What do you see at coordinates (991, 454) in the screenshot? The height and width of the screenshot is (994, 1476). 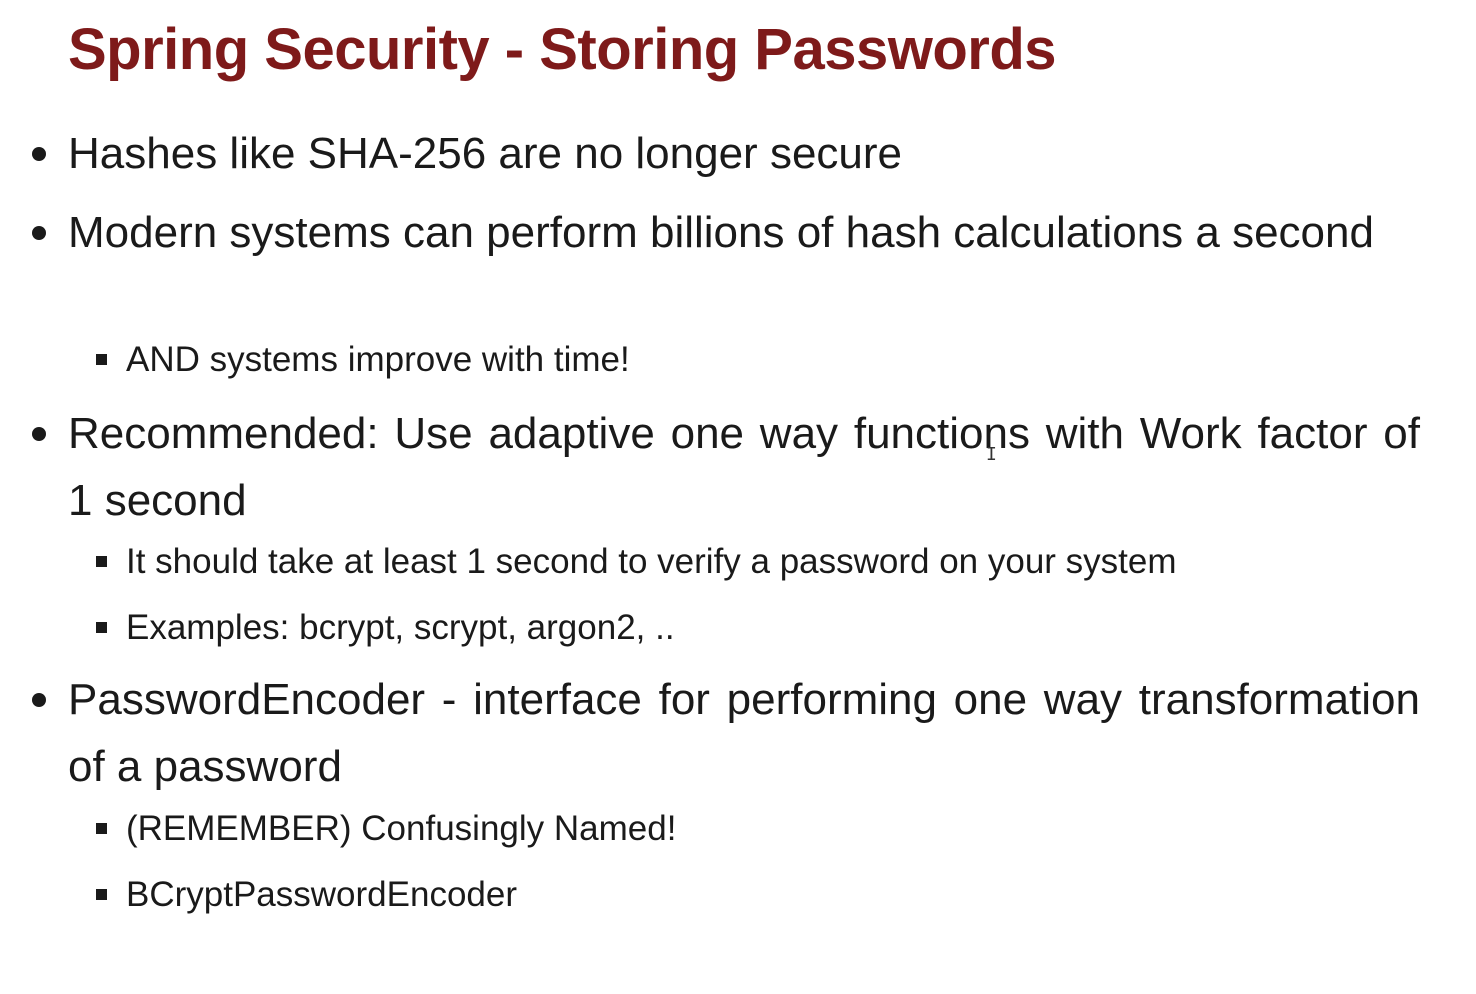 I see `text-cursor-icon: I` at bounding box center [991, 454].